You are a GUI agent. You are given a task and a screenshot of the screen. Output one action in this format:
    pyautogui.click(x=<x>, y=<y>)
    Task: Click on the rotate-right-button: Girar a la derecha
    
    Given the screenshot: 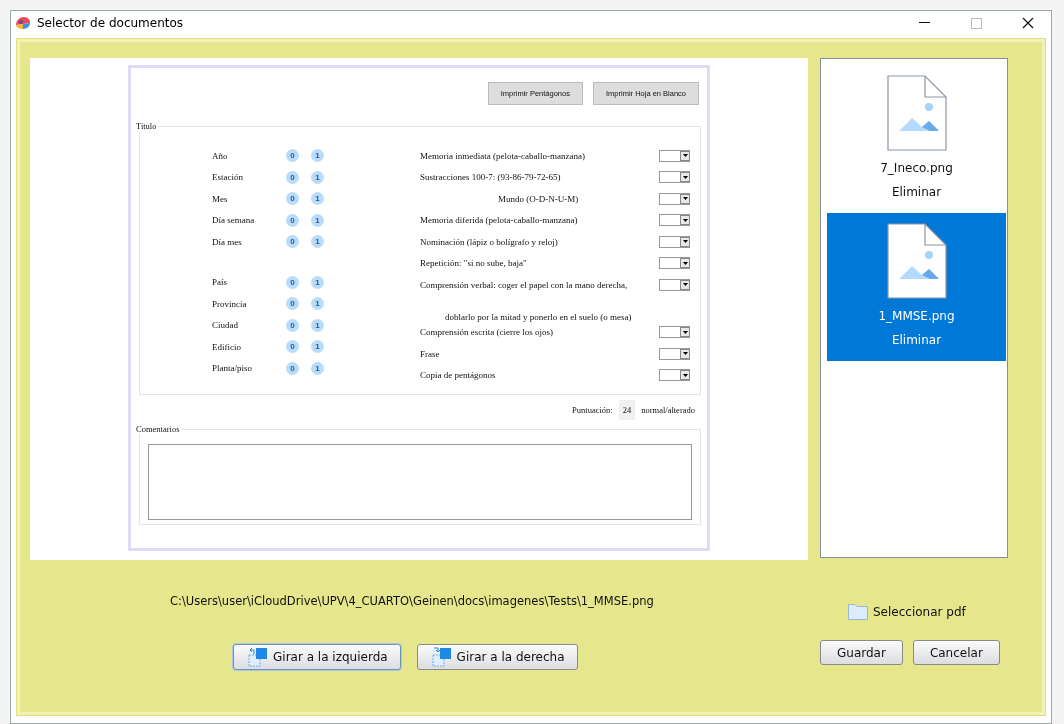 What is the action you would take?
    pyautogui.click(x=497, y=657)
    